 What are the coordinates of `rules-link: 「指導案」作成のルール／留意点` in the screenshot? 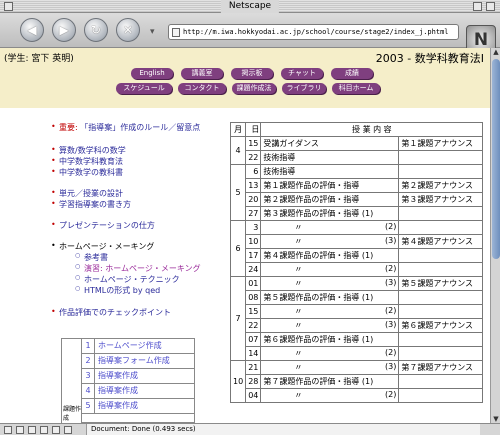 It's located at (140, 127).